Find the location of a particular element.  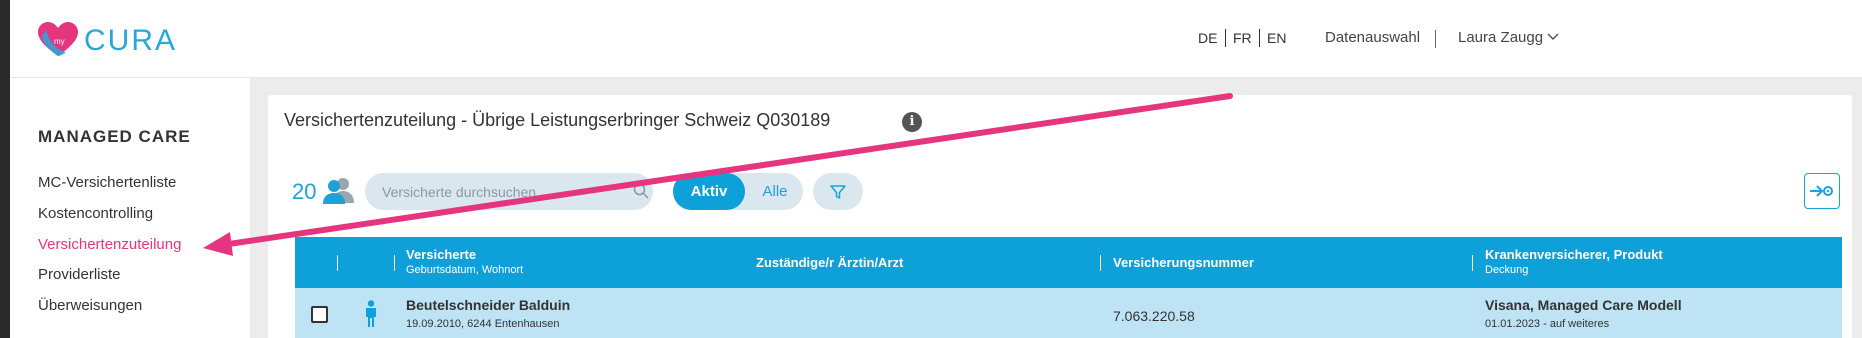

filter-icon is located at coordinates (838, 192).